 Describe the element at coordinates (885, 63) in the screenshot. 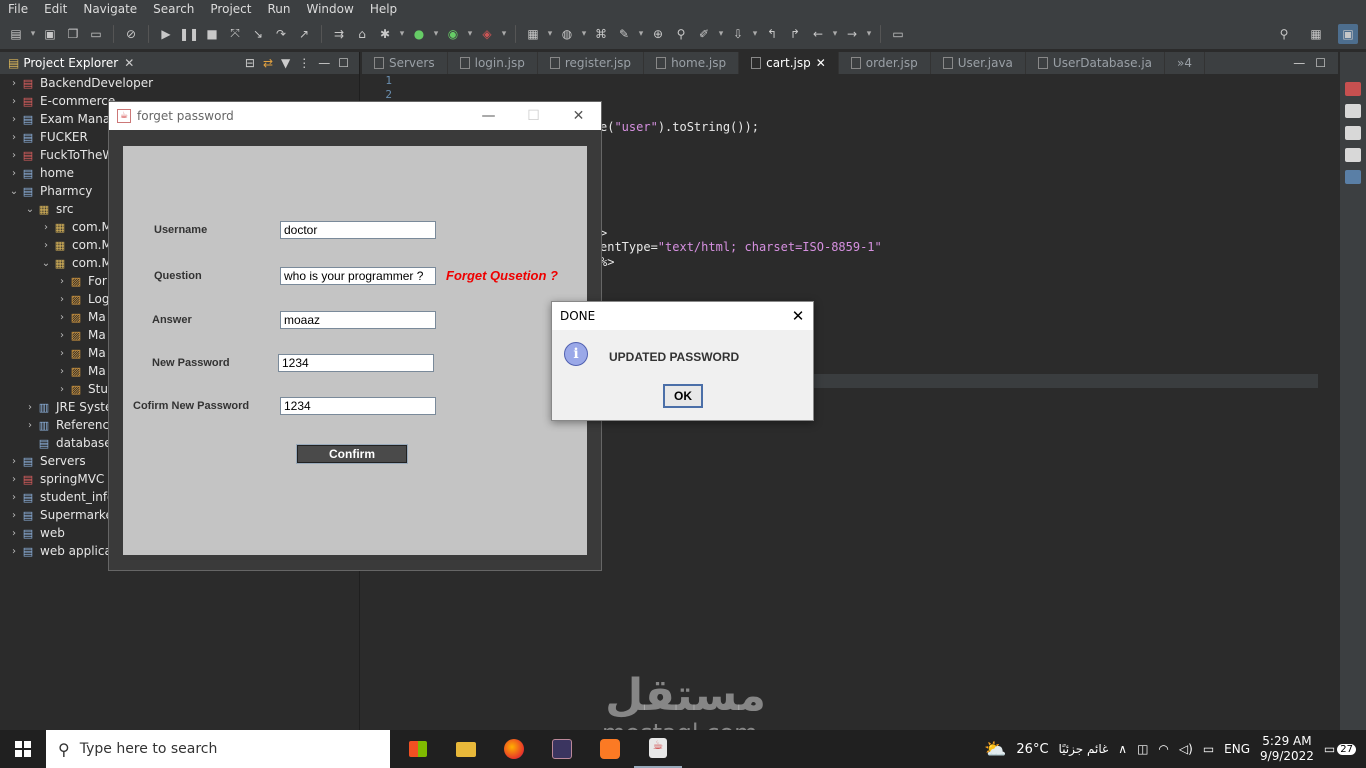

I see `editor-tab: order.jsp` at that location.